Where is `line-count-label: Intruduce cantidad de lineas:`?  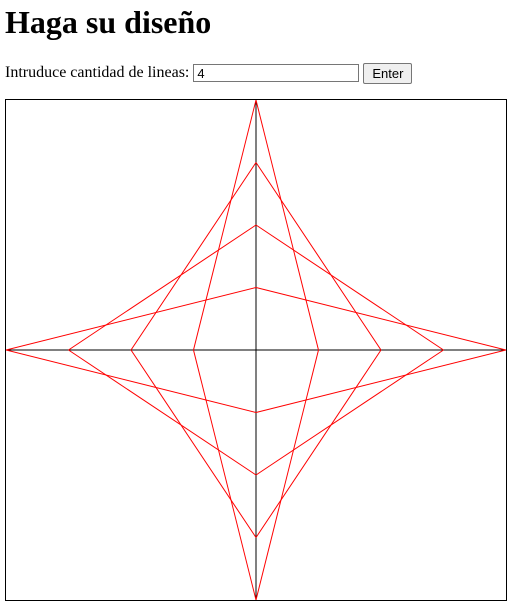 line-count-label: Intruduce cantidad de lineas: is located at coordinates (97, 72).